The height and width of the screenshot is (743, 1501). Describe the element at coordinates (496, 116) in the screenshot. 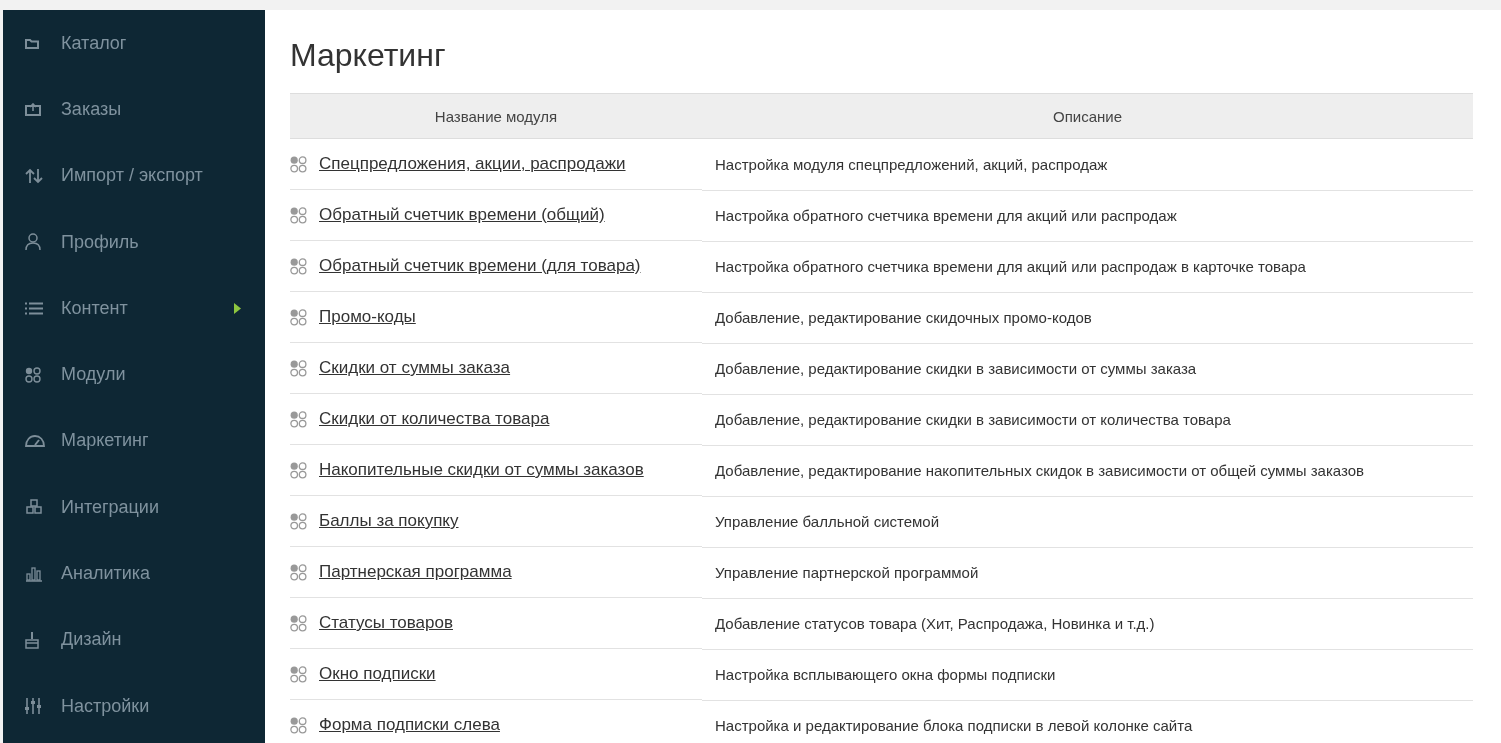

I see `column-header: Название модуля` at that location.